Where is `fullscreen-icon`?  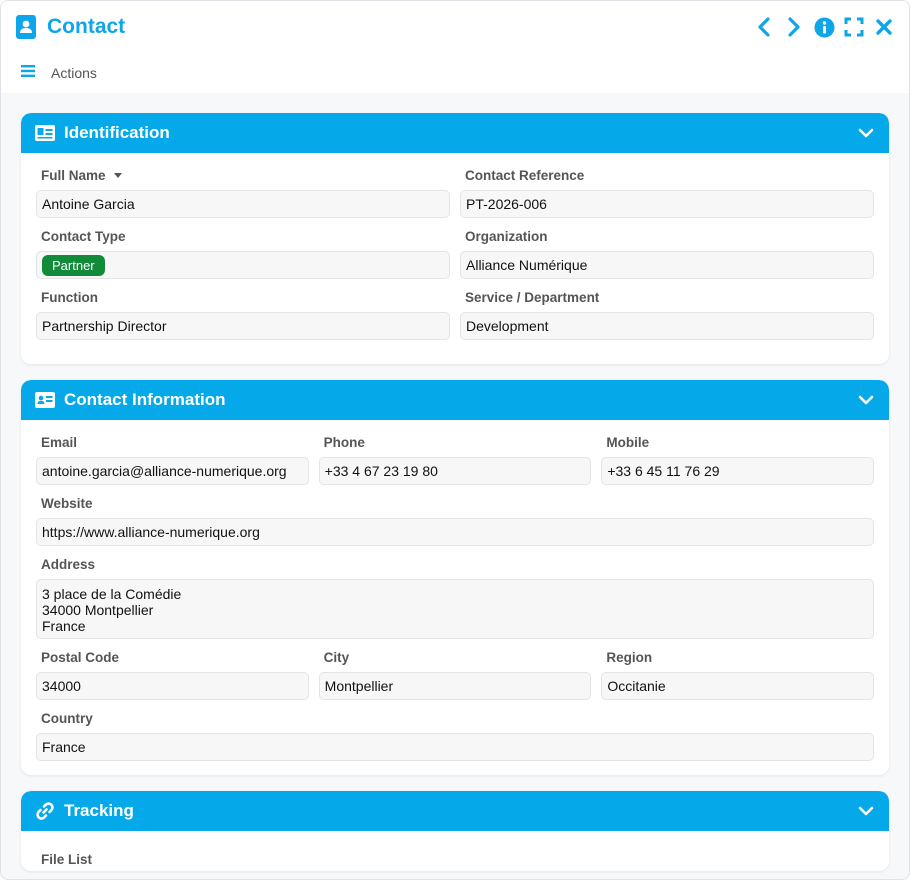 fullscreen-icon is located at coordinates (854, 27).